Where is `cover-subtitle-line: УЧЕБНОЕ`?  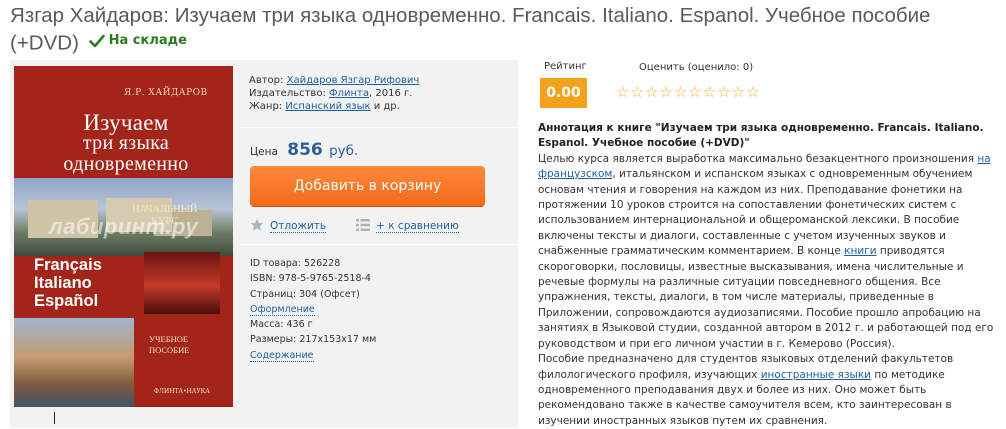 cover-subtitle-line: УЧЕБНОЕ is located at coordinates (169, 339).